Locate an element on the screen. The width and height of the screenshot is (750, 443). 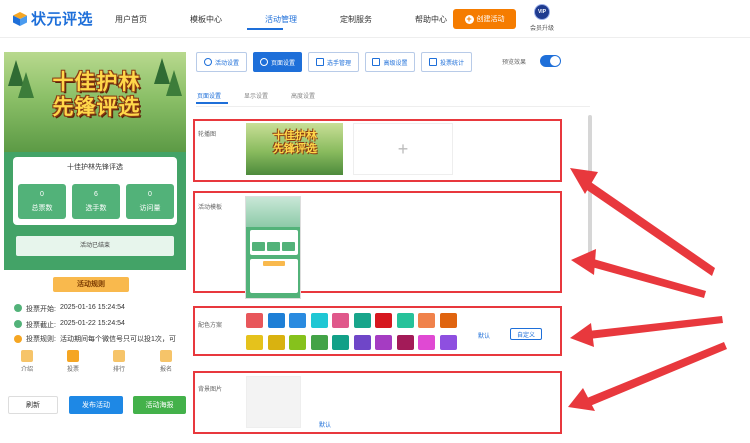
rule-value: 2025-01-22 15:24:54 is located at coordinates (92, 323).